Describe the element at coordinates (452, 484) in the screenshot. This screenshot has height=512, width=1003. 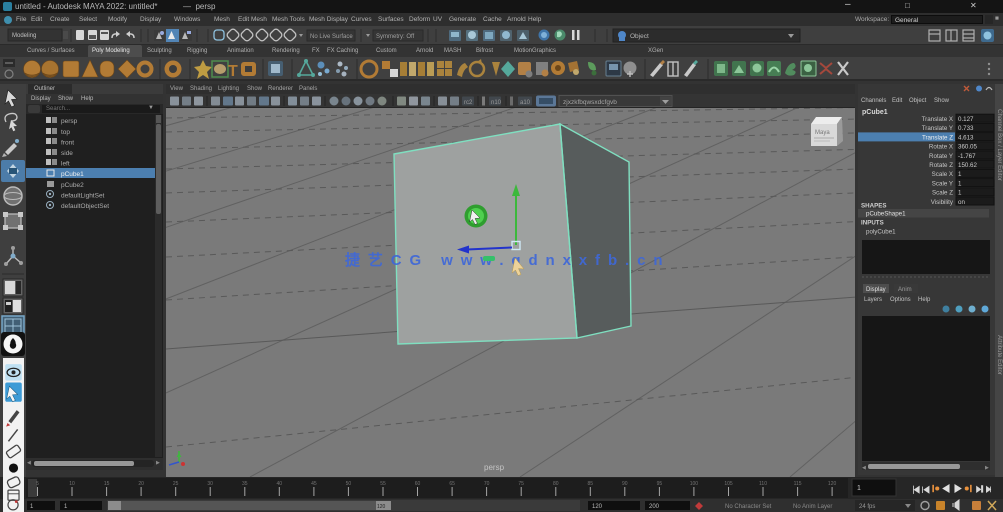
I see `svg-text: 65` at that location.